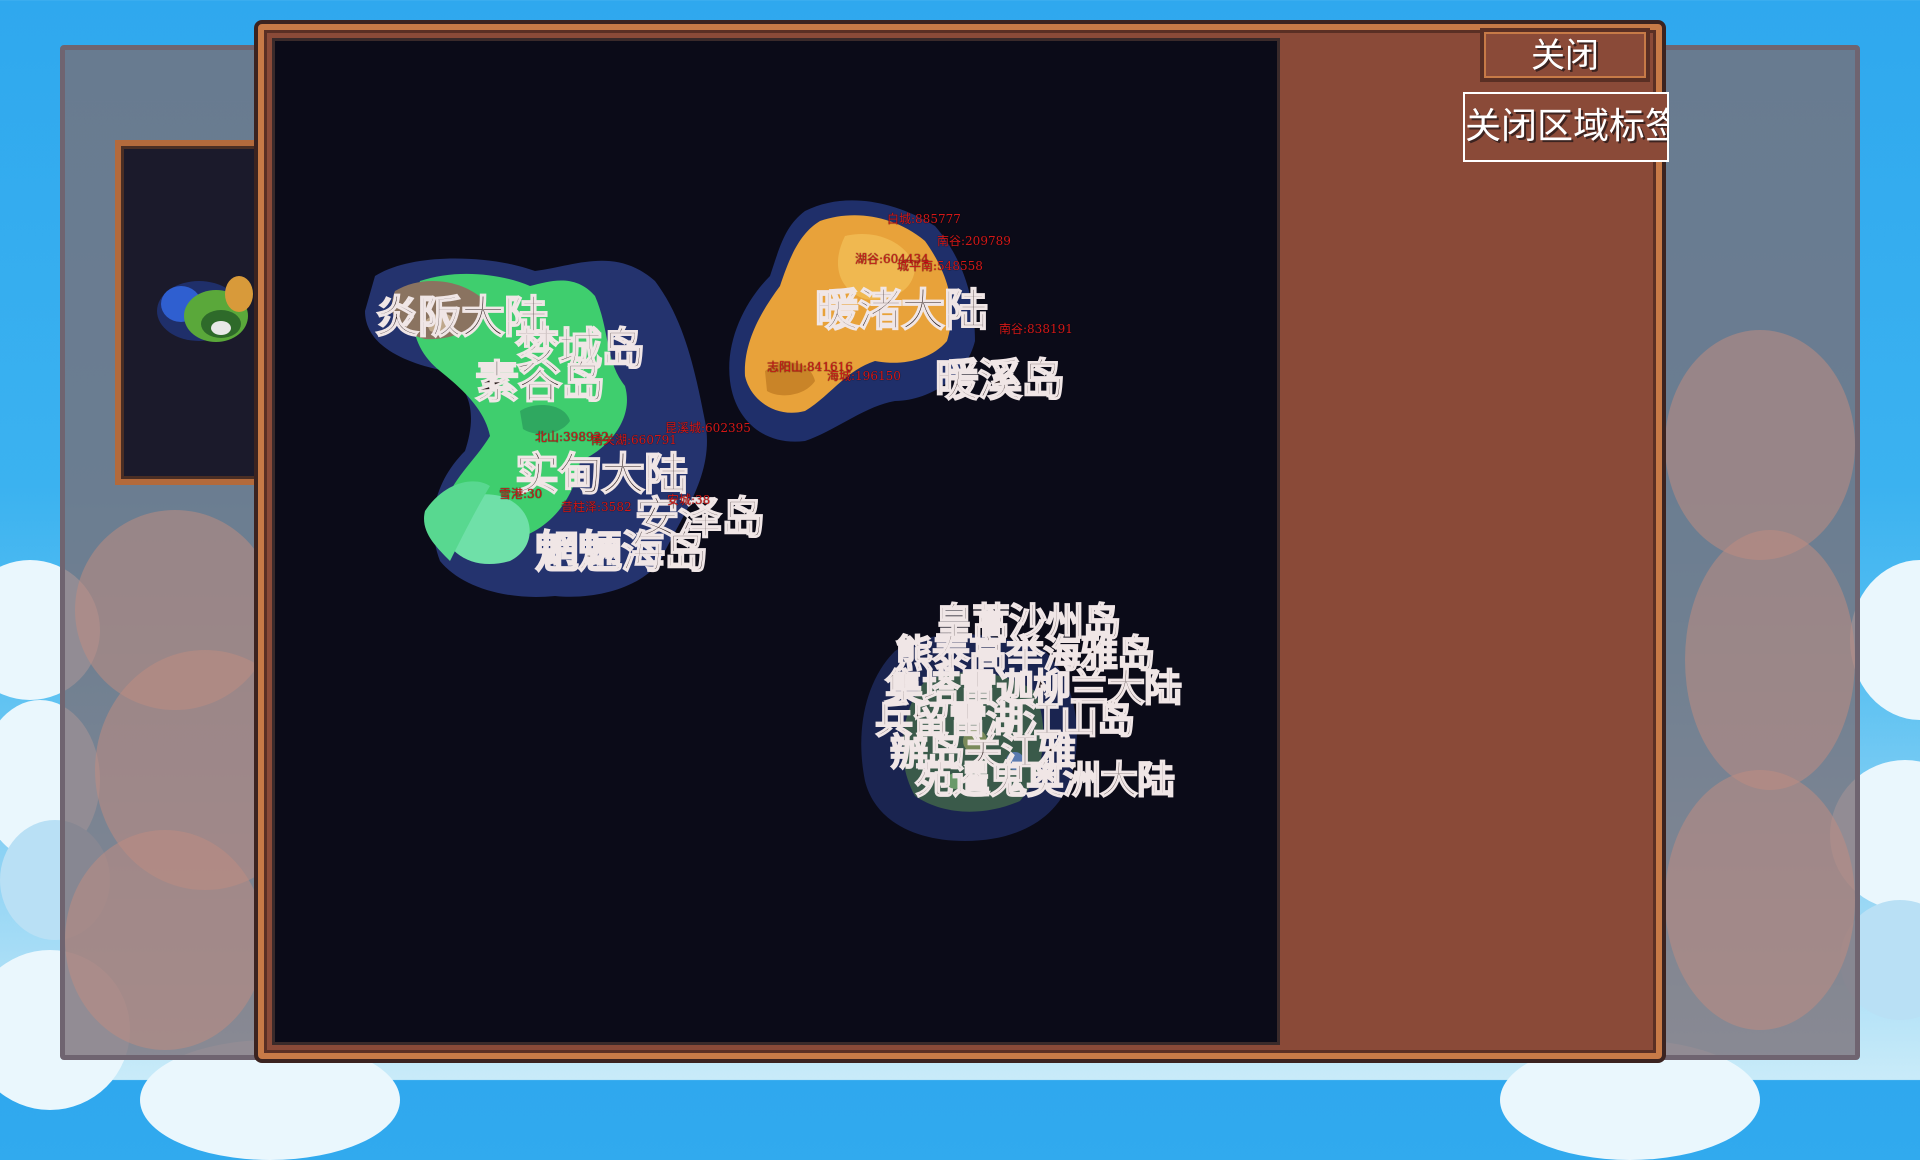  I want to click on city-label: 城平南:548558, so click(940, 266).